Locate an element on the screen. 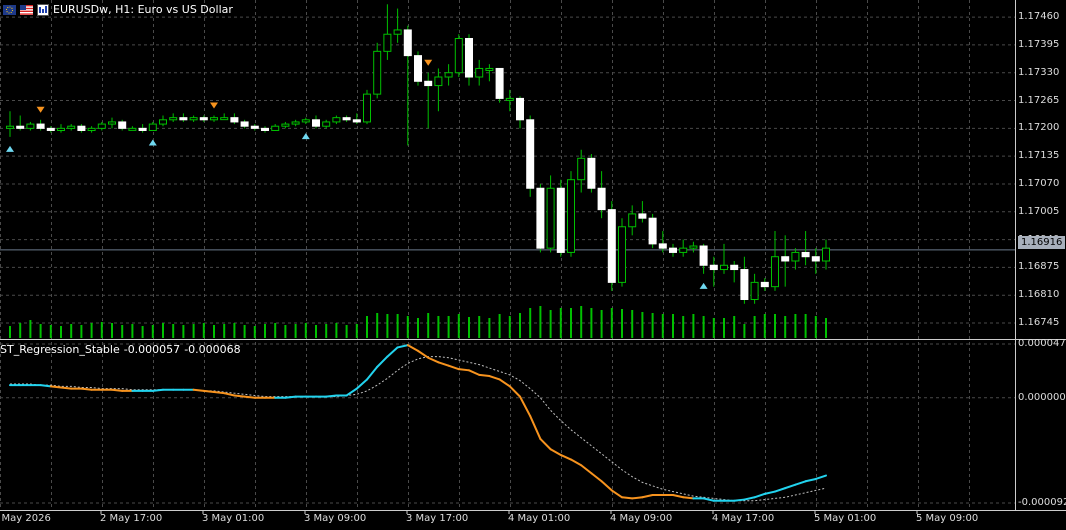 This screenshot has width=1066, height=530. price-label: 1.16875 is located at coordinates (1039, 267).